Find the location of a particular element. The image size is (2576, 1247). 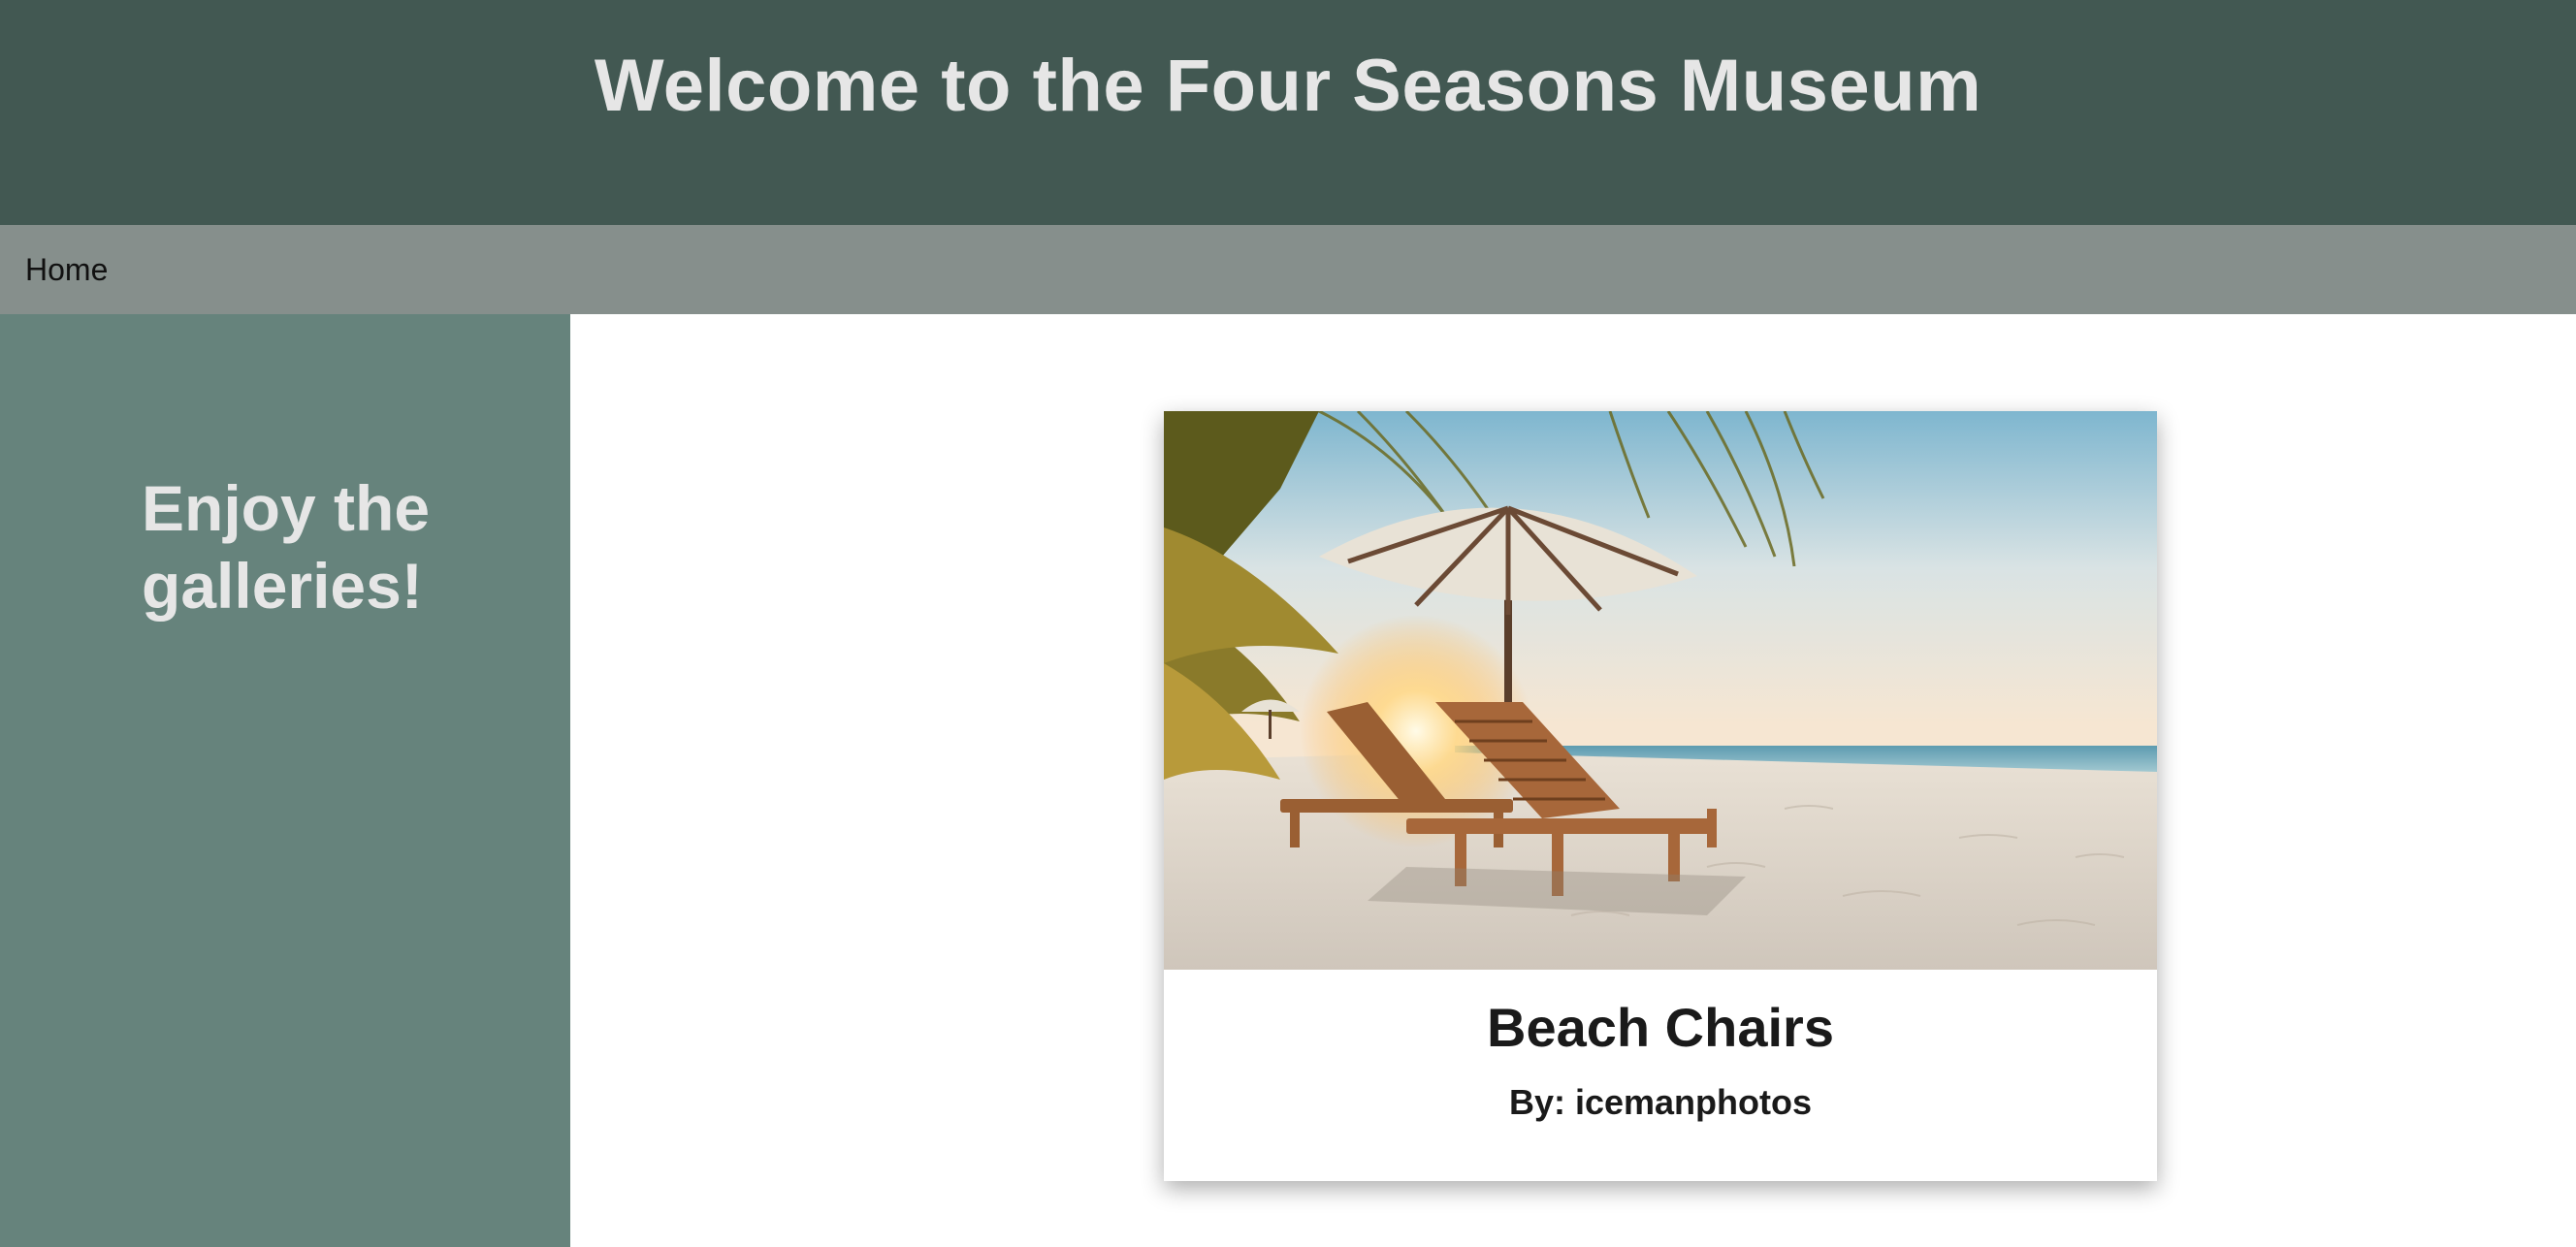

sidebar-heading: Enjoy the galleries! is located at coordinates (286, 547).